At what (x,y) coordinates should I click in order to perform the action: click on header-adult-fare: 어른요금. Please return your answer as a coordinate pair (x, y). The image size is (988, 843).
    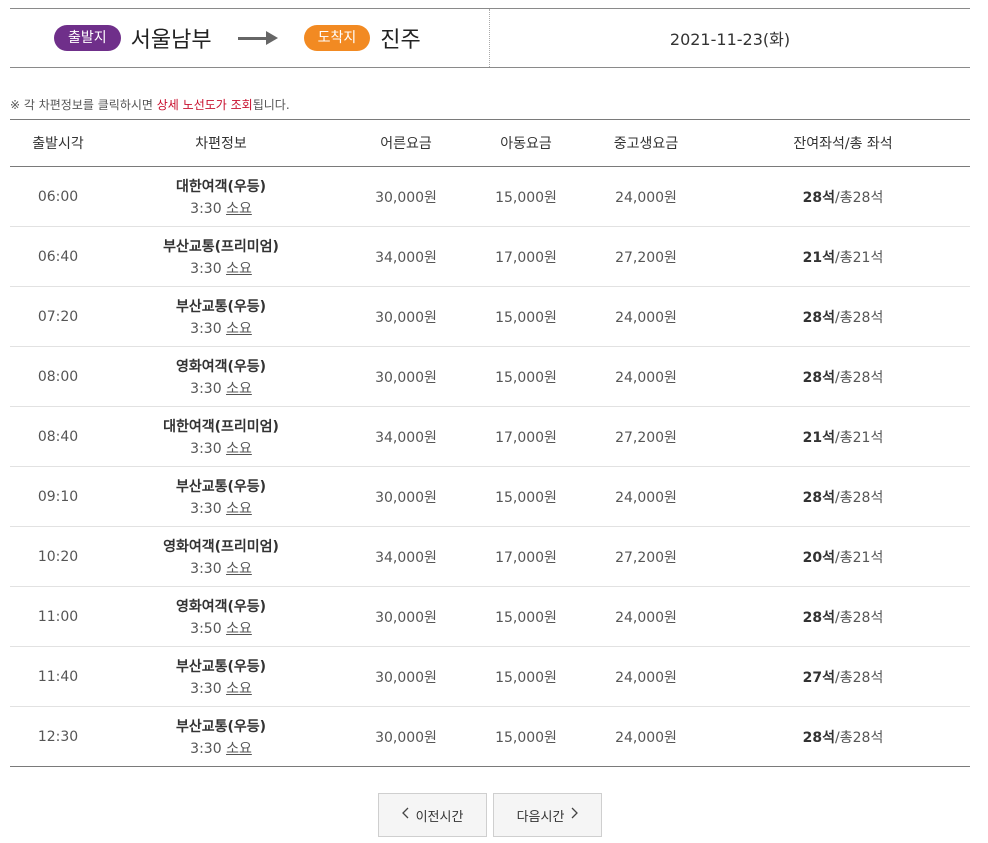
    Looking at the image, I should click on (406, 144).